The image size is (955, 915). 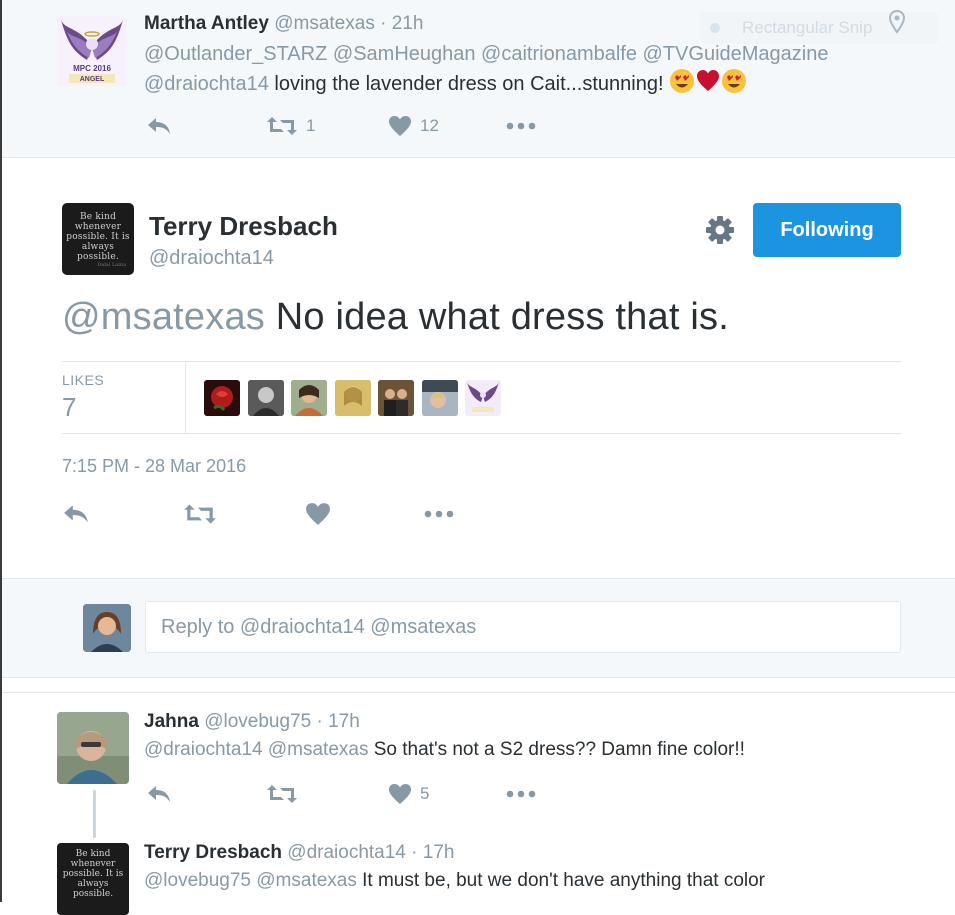 I want to click on tweet-header: Martha Antley @msatexas · 21h, so click(x=283, y=24).